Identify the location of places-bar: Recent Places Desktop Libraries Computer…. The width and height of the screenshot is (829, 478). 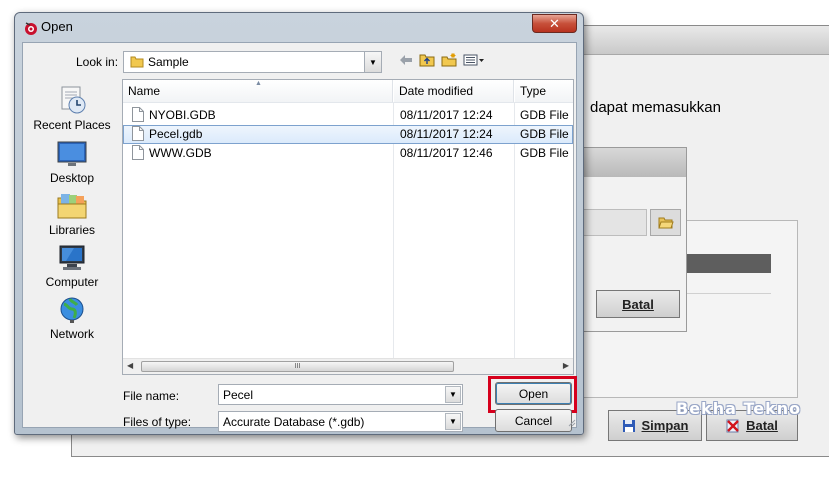
(72, 214).